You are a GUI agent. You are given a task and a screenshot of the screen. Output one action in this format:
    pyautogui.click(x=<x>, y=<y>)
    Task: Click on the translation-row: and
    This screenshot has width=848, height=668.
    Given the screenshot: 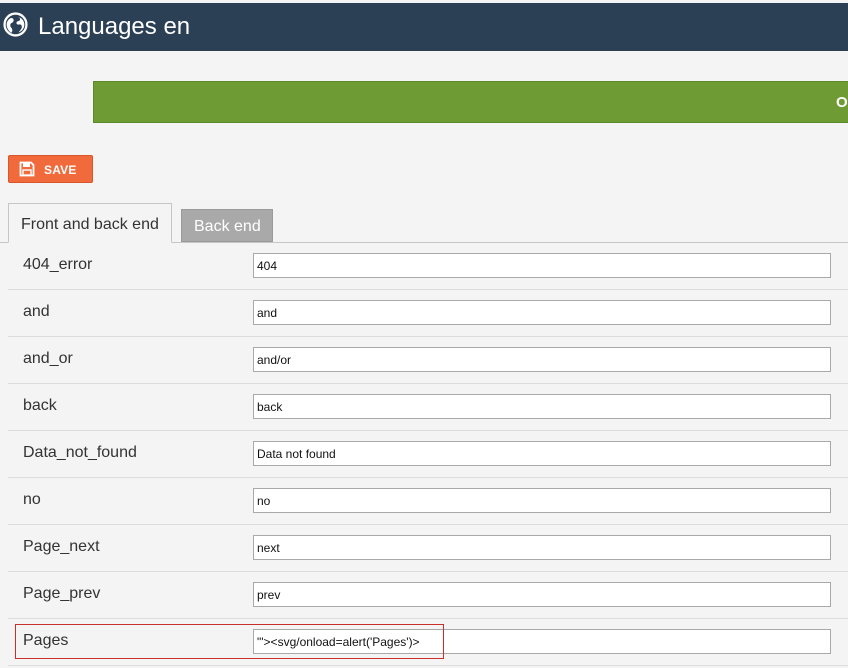 What is the action you would take?
    pyautogui.click(x=428, y=313)
    